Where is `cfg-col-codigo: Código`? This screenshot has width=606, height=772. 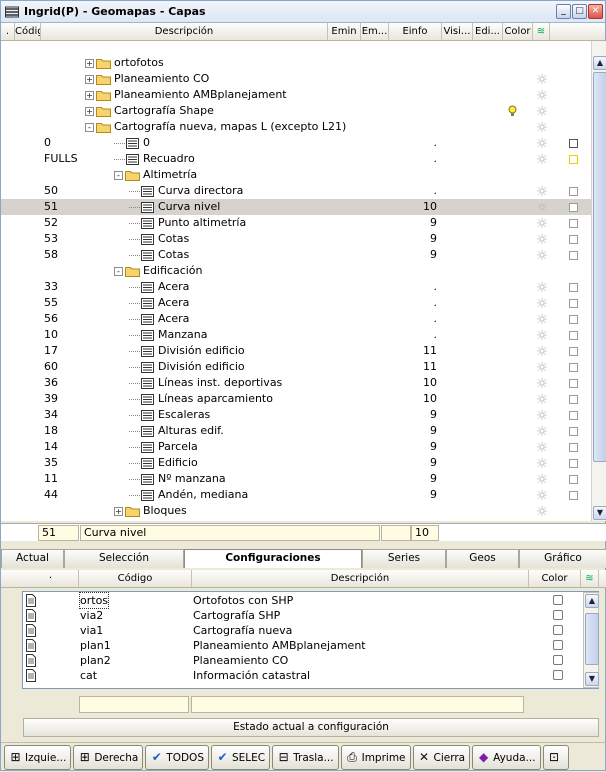
cfg-col-codigo: Código is located at coordinates (135, 578).